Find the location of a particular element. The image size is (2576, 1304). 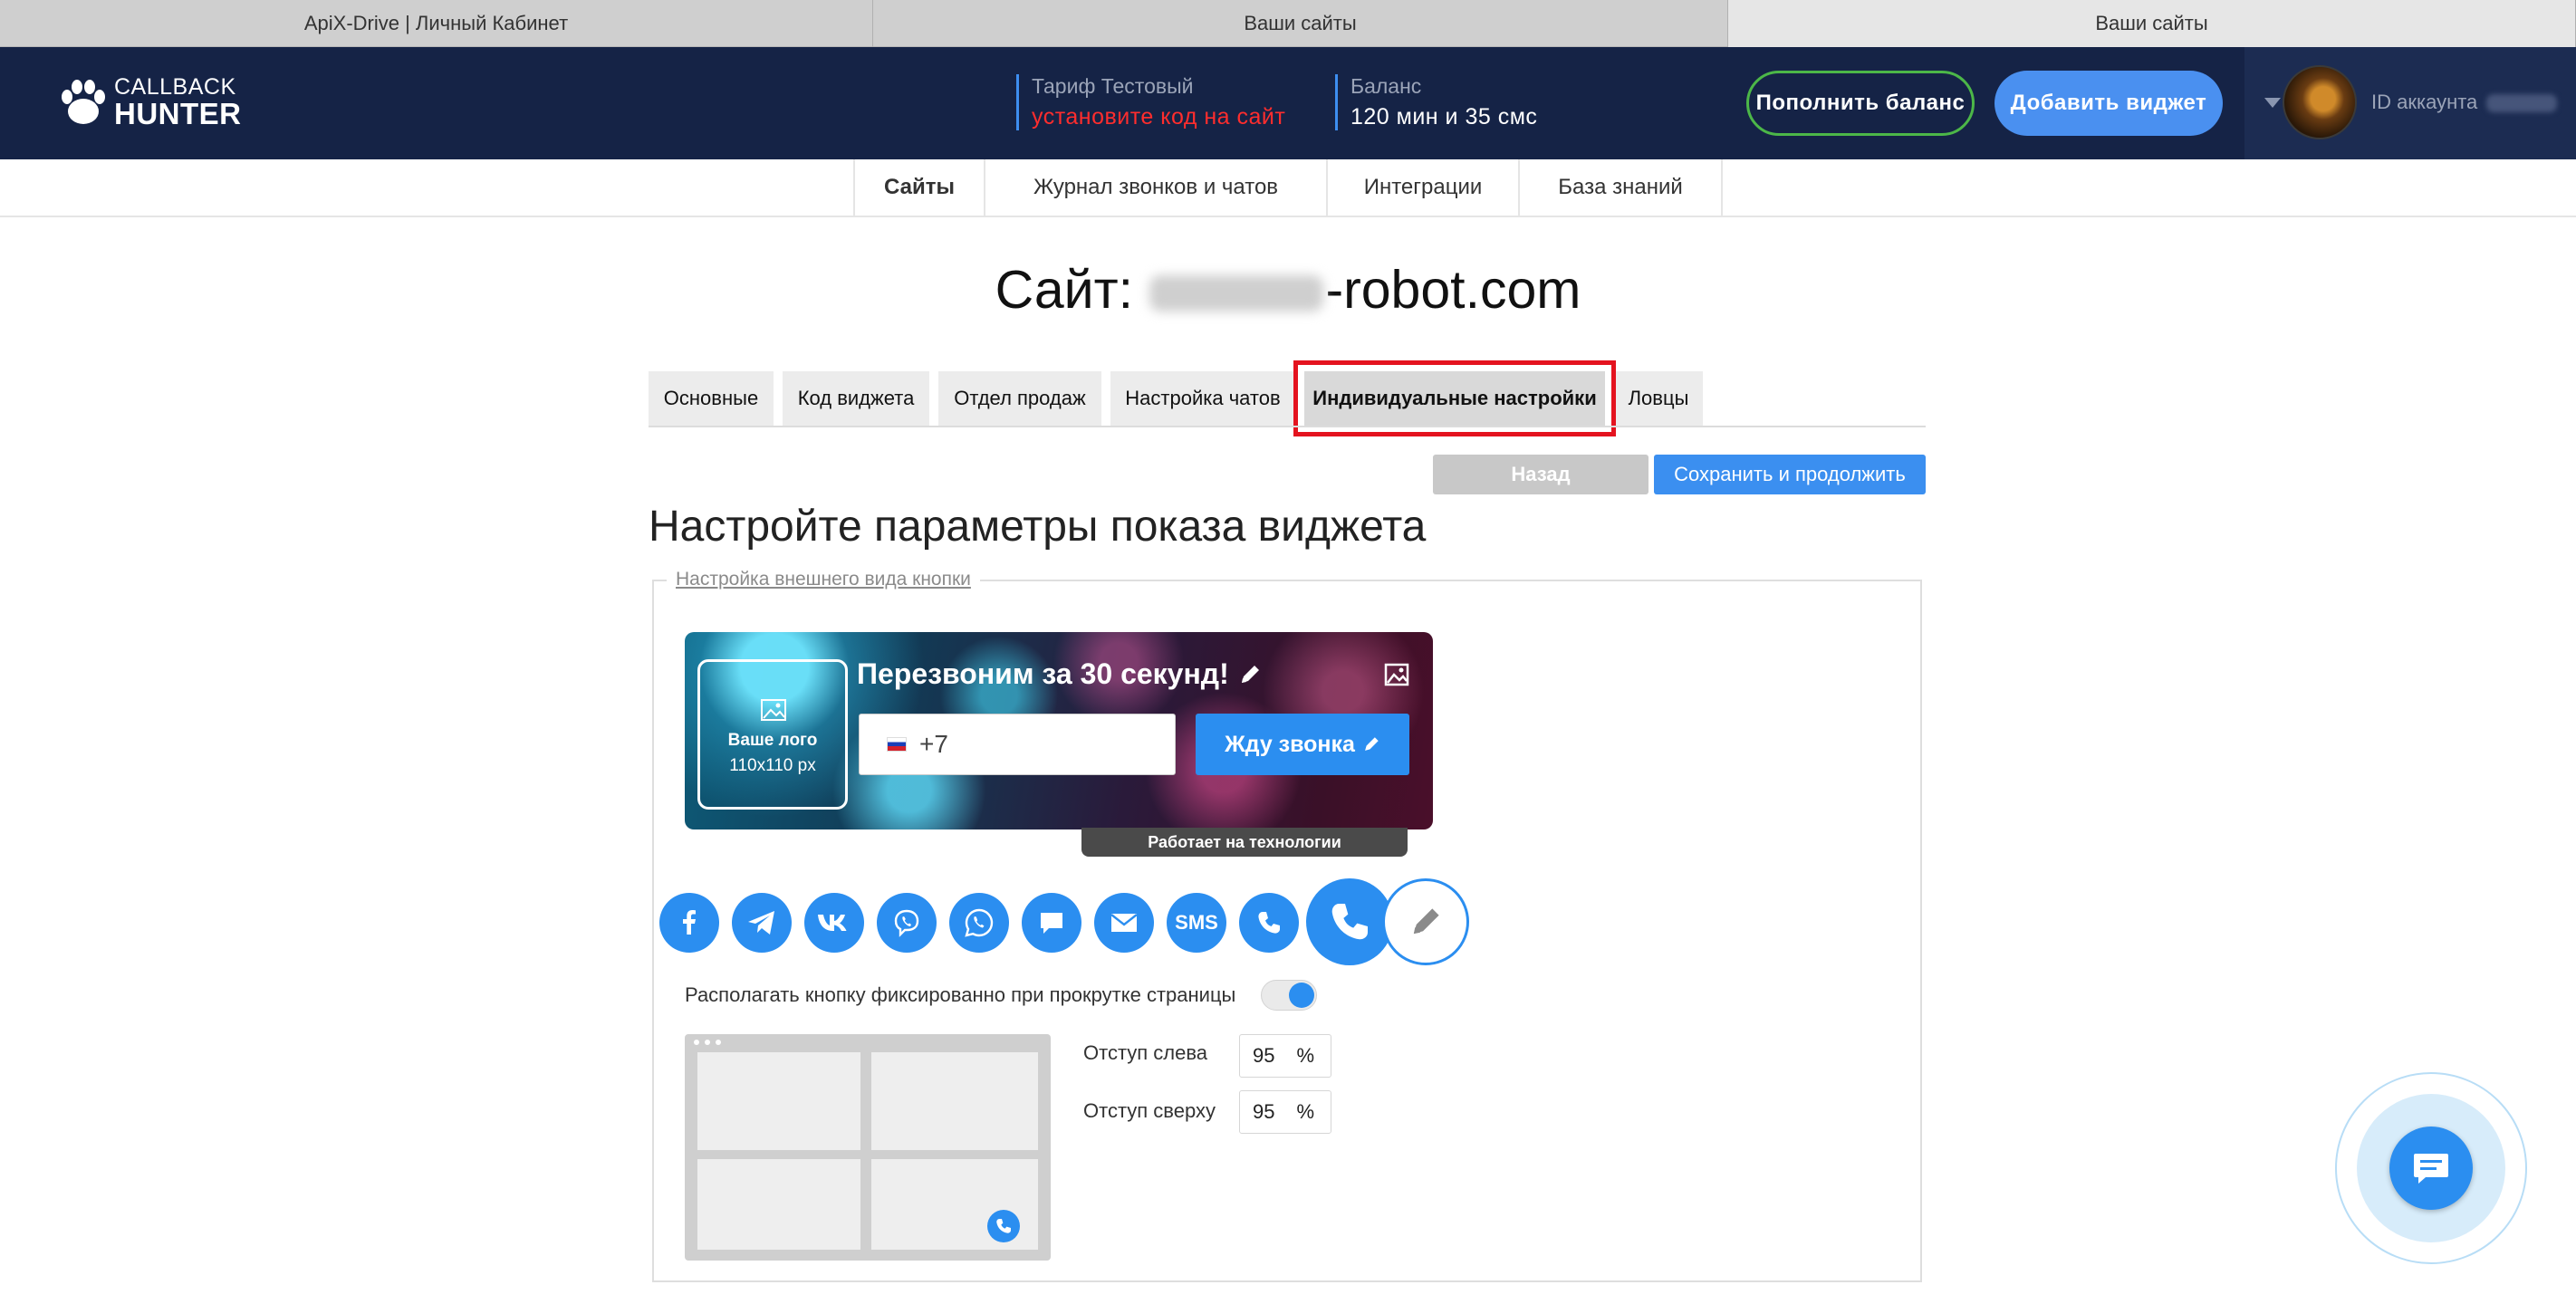

tab-sales-dept: Отдел продаж is located at coordinates (1019, 398).